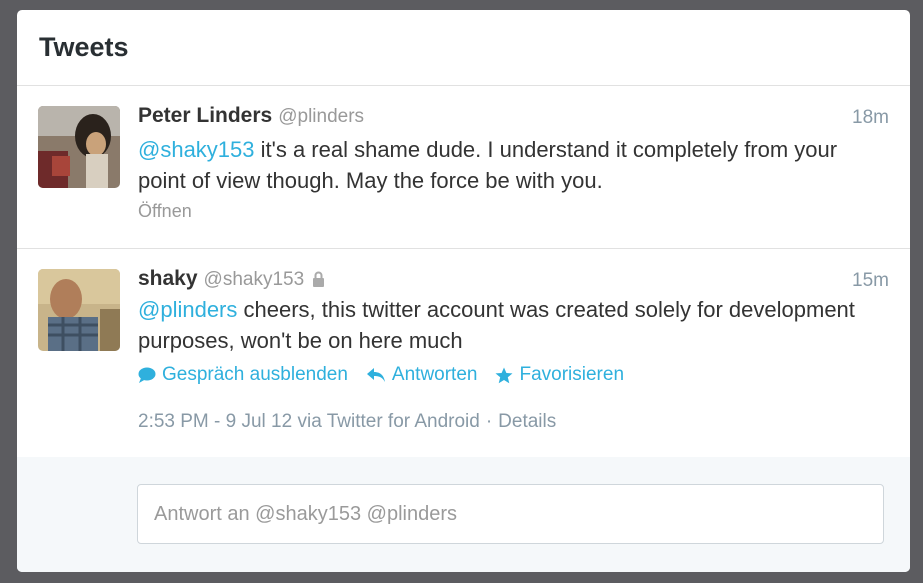 The image size is (923, 583). I want to click on author-name: Peter Linders, so click(205, 115).